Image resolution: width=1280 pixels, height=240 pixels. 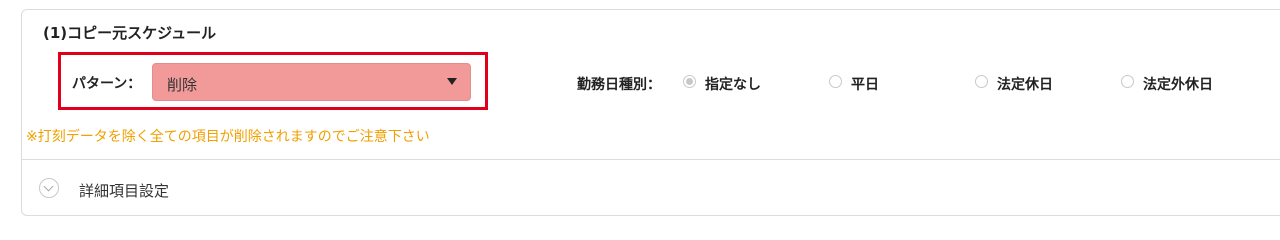 What do you see at coordinates (107, 84) in the screenshot?
I see `pattern-label: パターン：` at bounding box center [107, 84].